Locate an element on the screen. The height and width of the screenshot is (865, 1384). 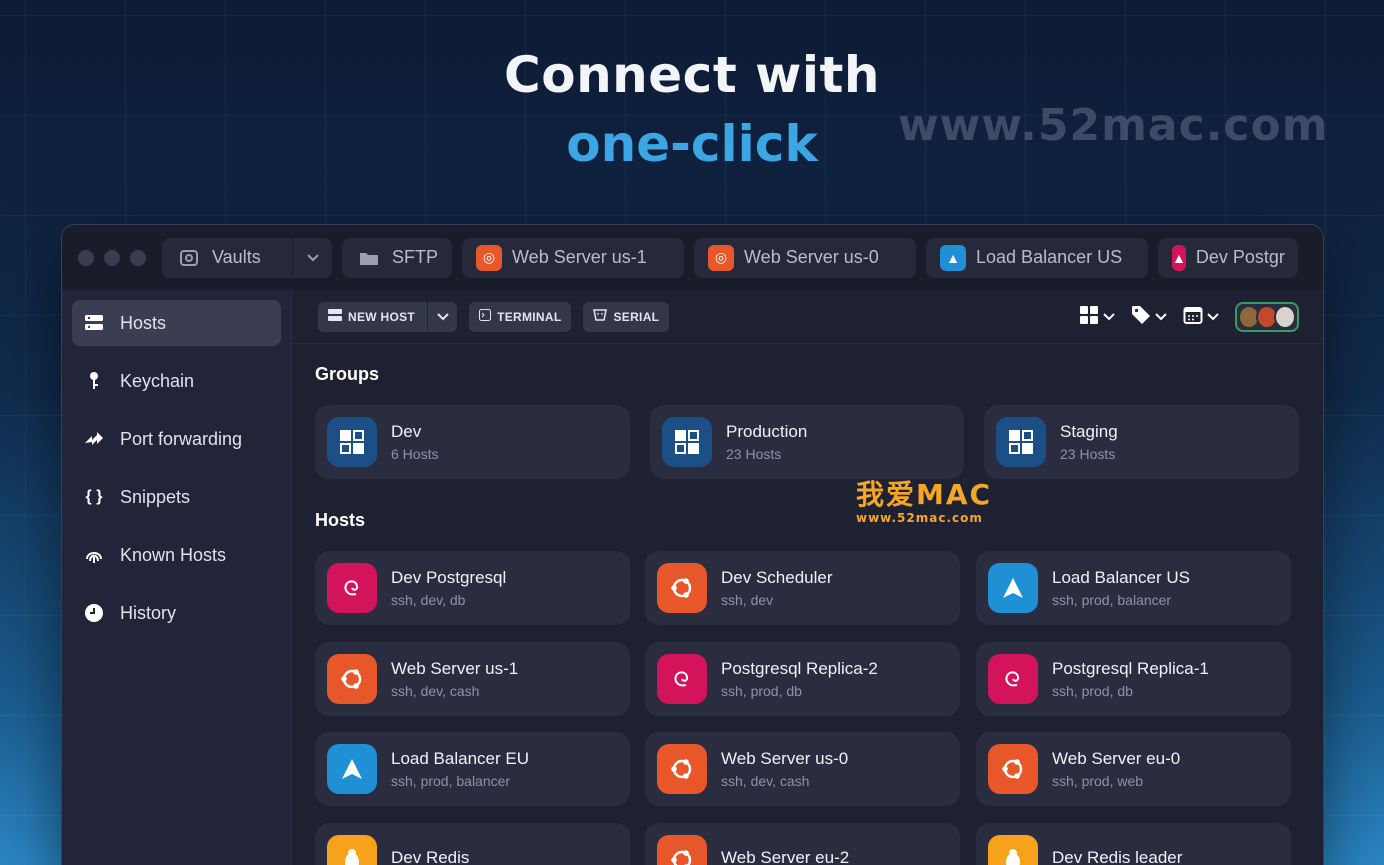
tab-web-server-us-1: ◎ Web Server us-1 is located at coordinates (573, 257).